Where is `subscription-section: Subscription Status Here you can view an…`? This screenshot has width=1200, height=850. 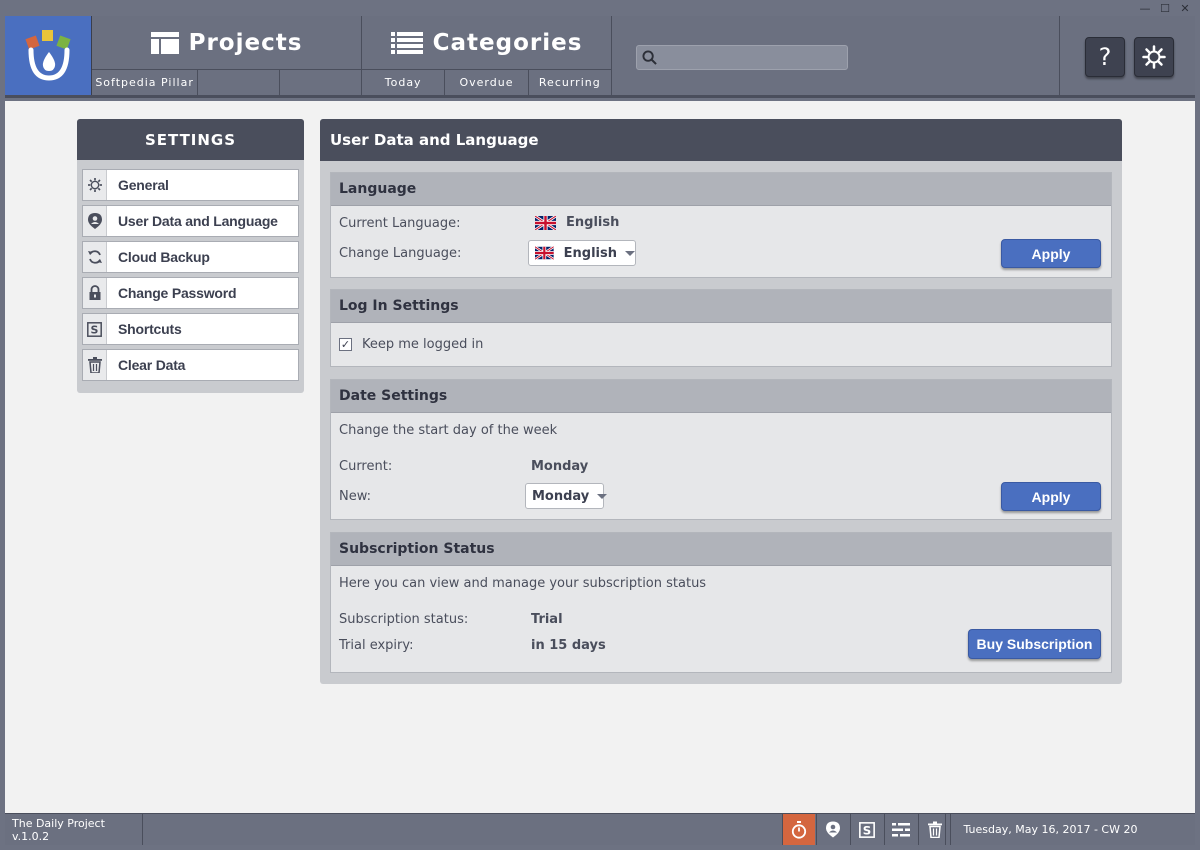 subscription-section: Subscription Status Here you can view an… is located at coordinates (721, 602).